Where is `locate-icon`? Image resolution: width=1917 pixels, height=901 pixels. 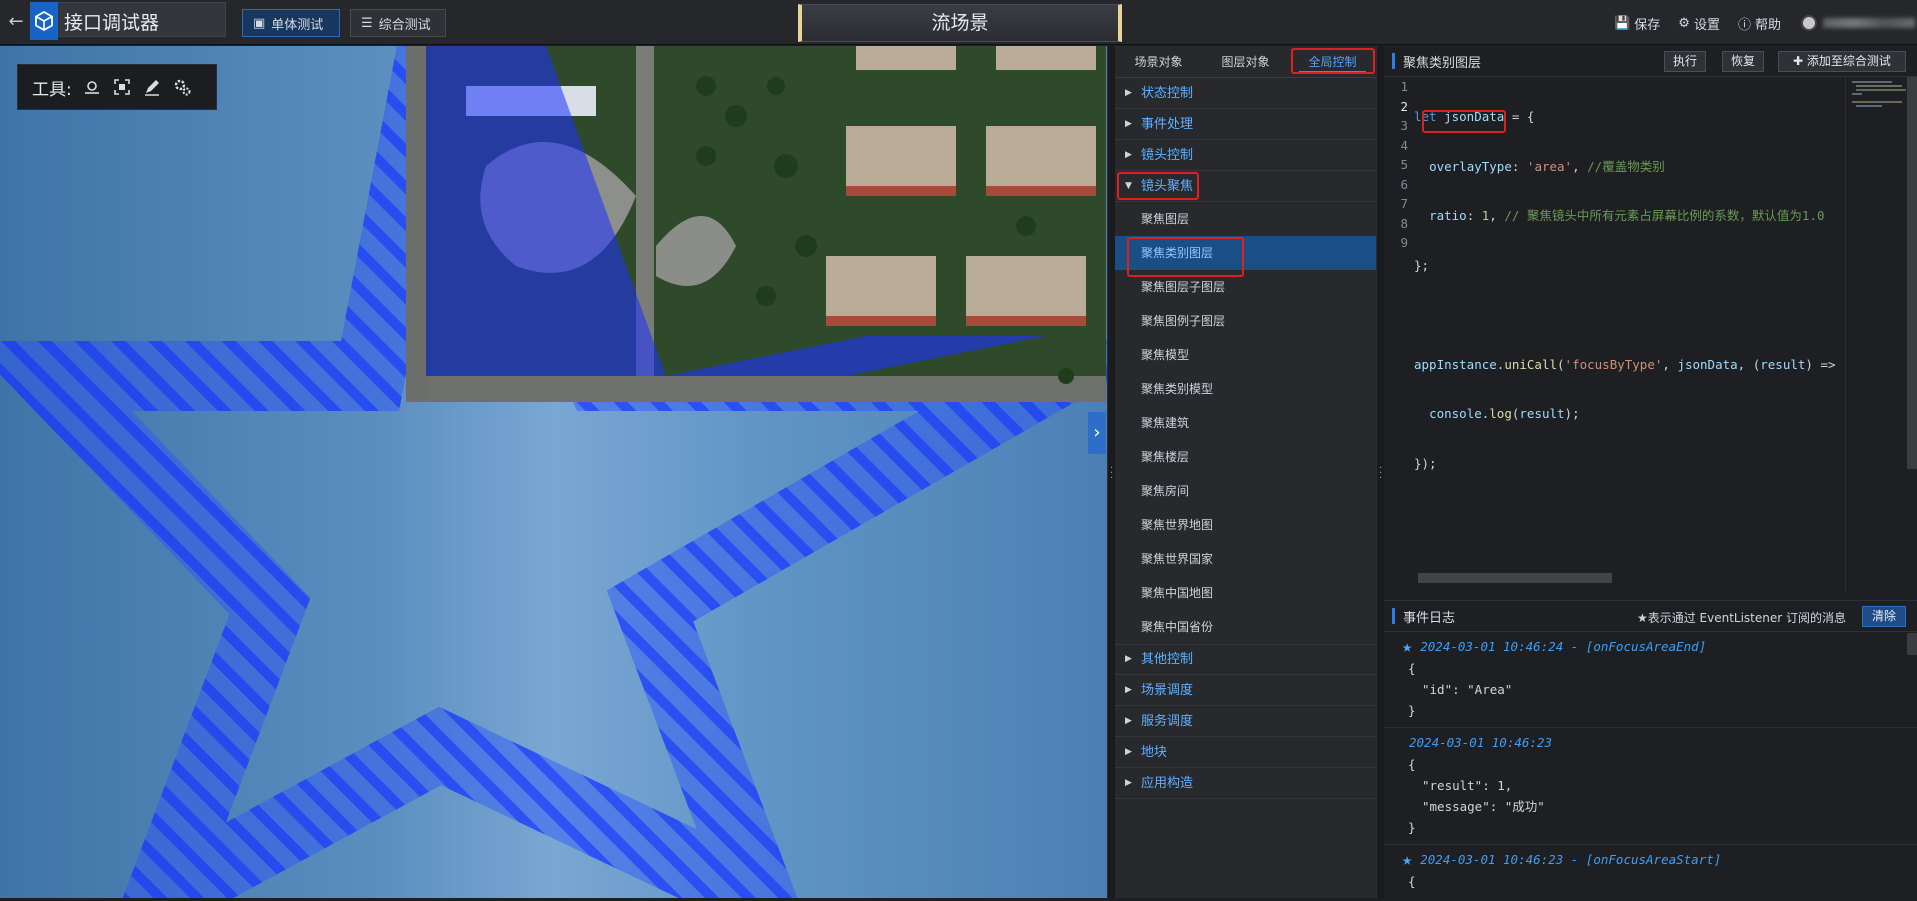 locate-icon is located at coordinates (92, 87).